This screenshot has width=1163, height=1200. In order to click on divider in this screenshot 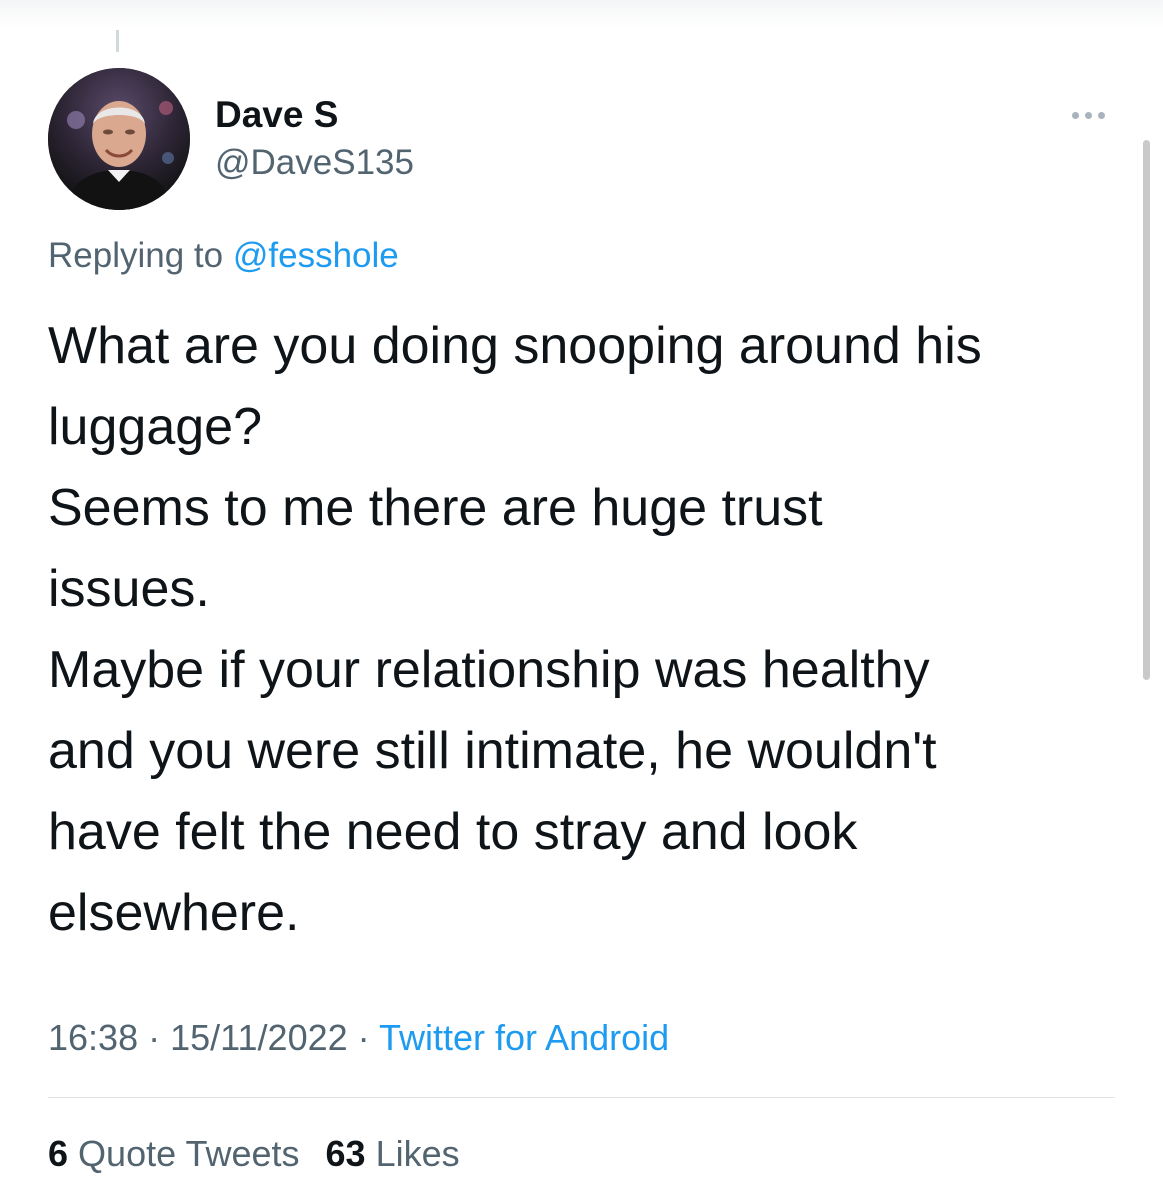, I will do `click(581, 1097)`.